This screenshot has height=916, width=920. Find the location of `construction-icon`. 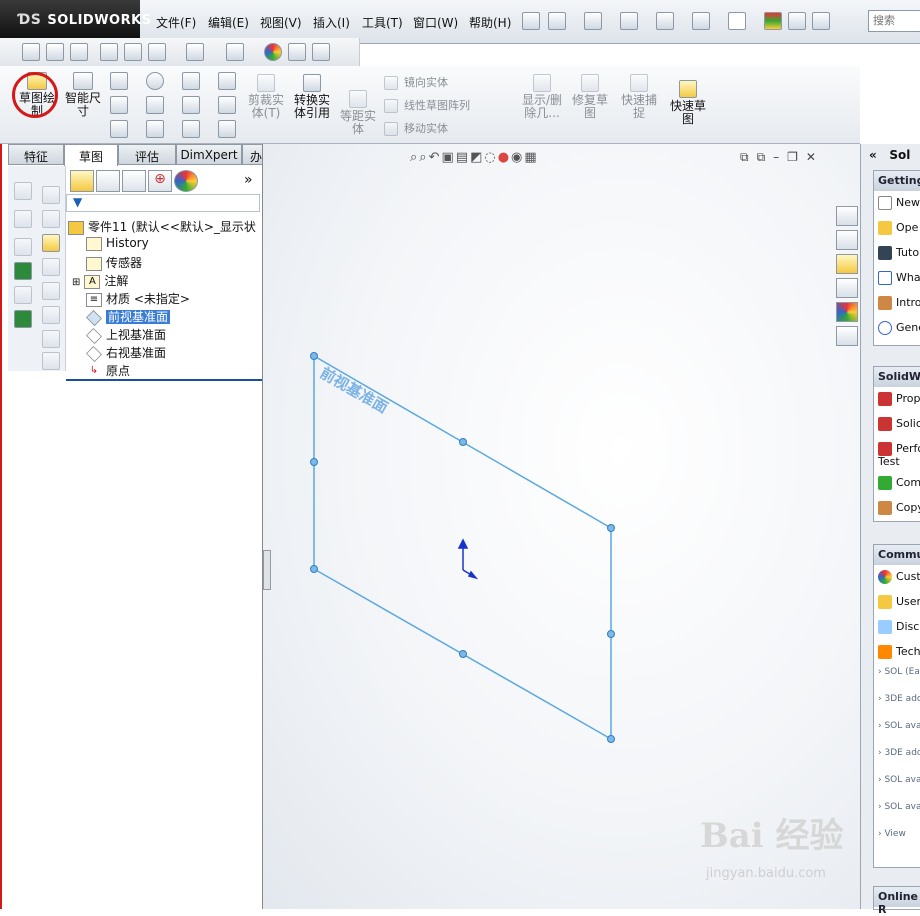

construction-icon is located at coordinates (227, 81).